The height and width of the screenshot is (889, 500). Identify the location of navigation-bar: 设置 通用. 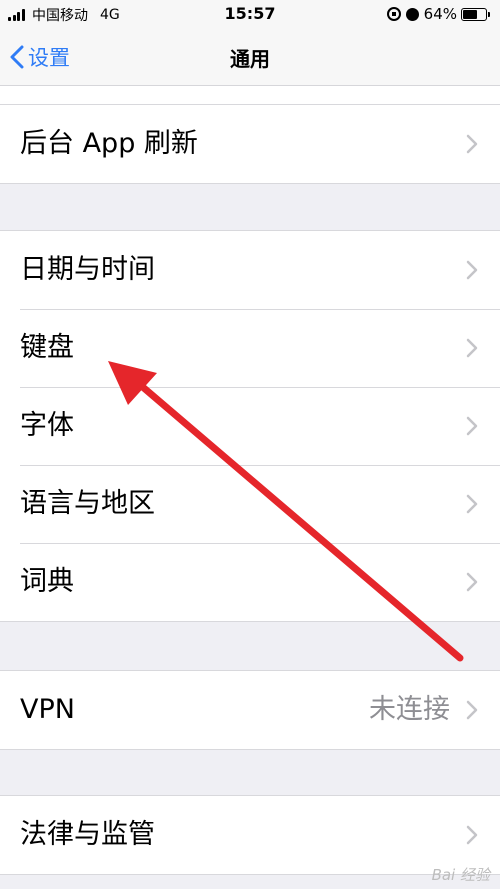
(250, 58).